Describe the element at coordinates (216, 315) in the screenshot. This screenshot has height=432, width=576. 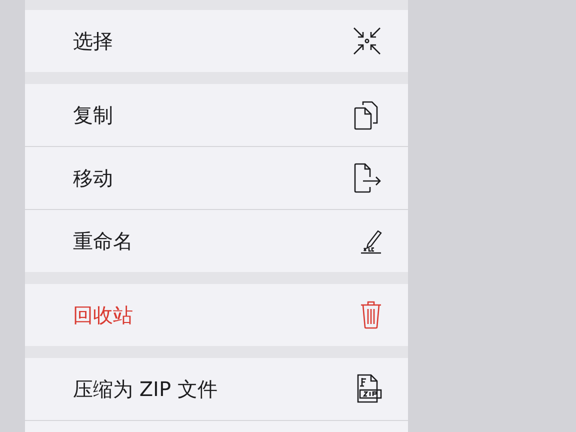
I see `menu-item: 回收站` at that location.